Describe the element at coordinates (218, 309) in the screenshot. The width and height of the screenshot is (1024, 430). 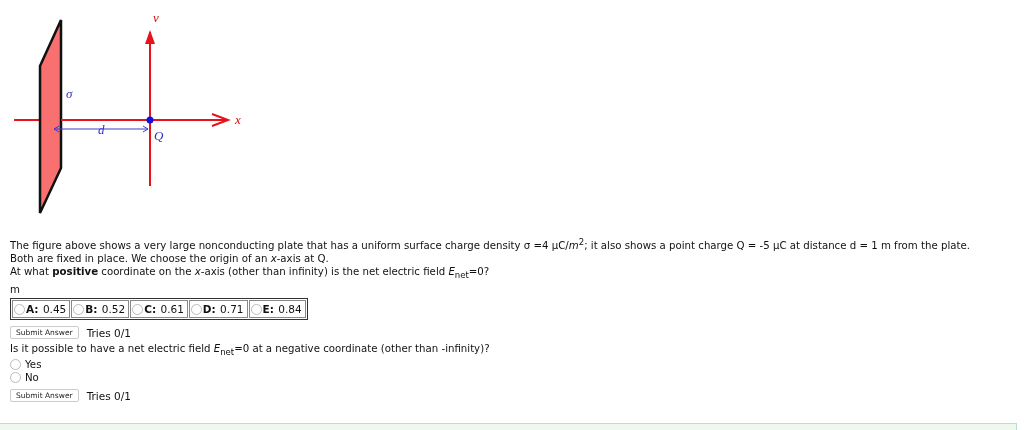
I see `choice-option: D: 0.71` at that location.